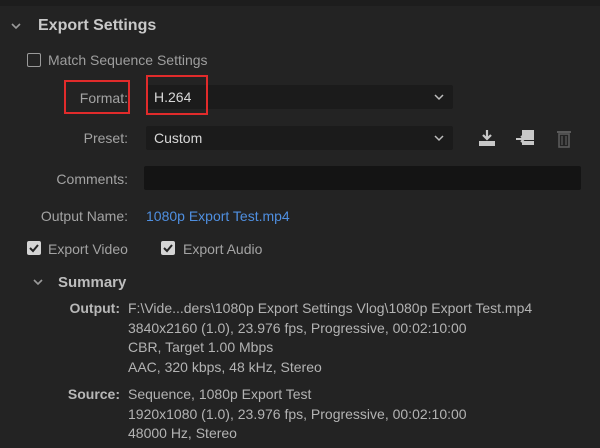  Describe the element at coordinates (223, 249) in the screenshot. I see `export-audio-label: Export Audio` at that location.